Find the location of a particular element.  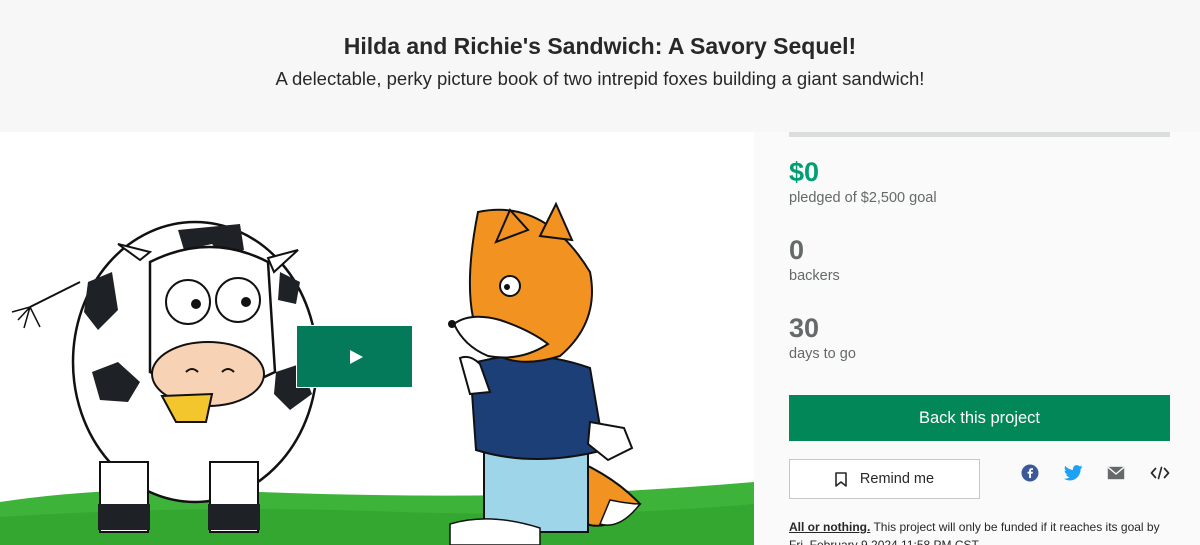

remind-me-label: Remind me is located at coordinates (897, 479).